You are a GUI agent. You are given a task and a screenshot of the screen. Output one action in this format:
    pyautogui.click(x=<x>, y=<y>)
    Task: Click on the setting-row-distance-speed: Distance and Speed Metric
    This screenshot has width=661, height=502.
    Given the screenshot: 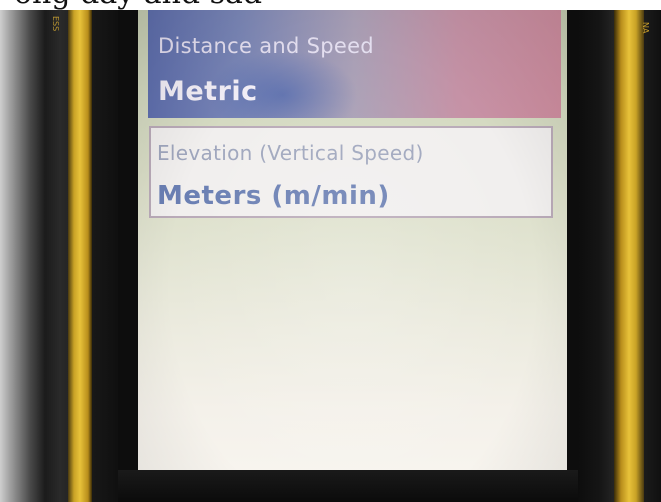 What is the action you would take?
    pyautogui.click(x=354, y=64)
    